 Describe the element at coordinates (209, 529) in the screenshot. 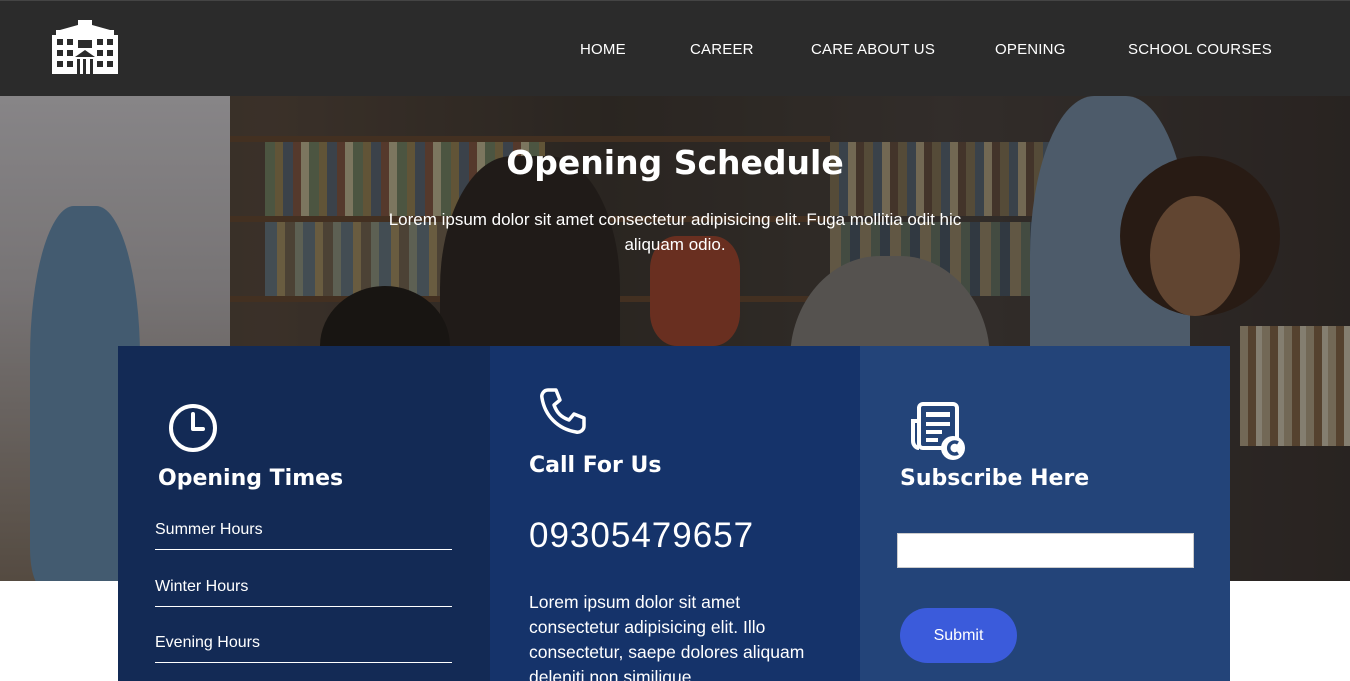

I see `summer-hours-label: Summer Hours` at that location.